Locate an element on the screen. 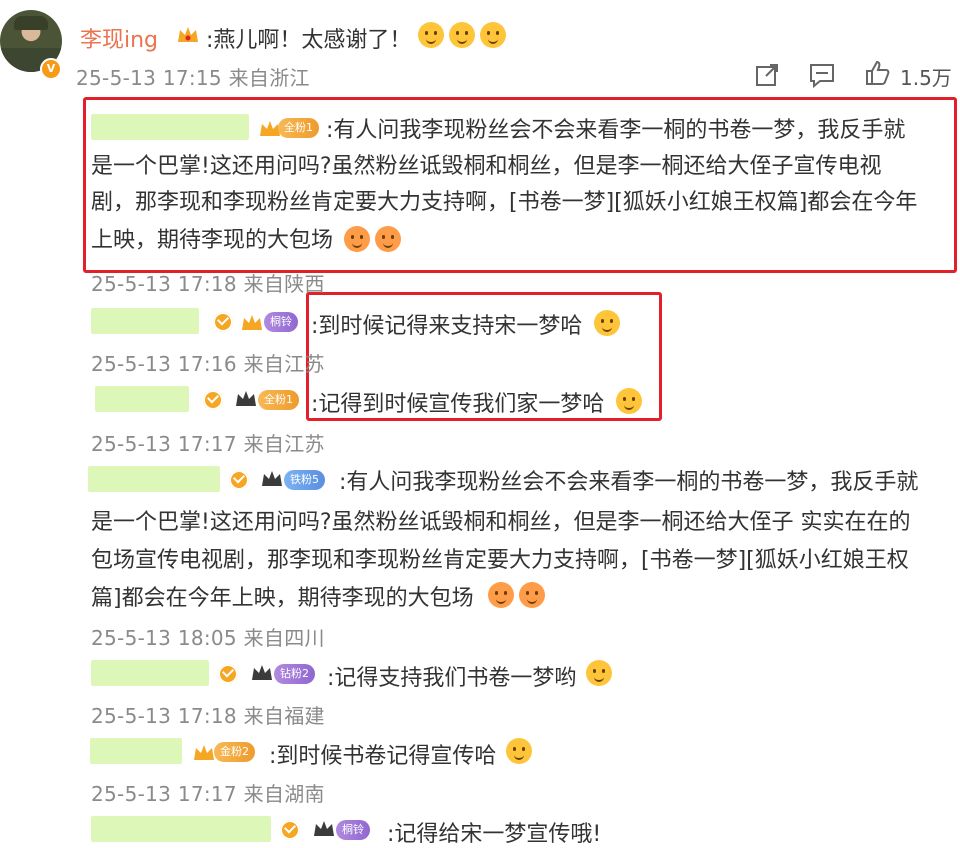 The image size is (960, 848). verified-icon: V is located at coordinates (51, 69).